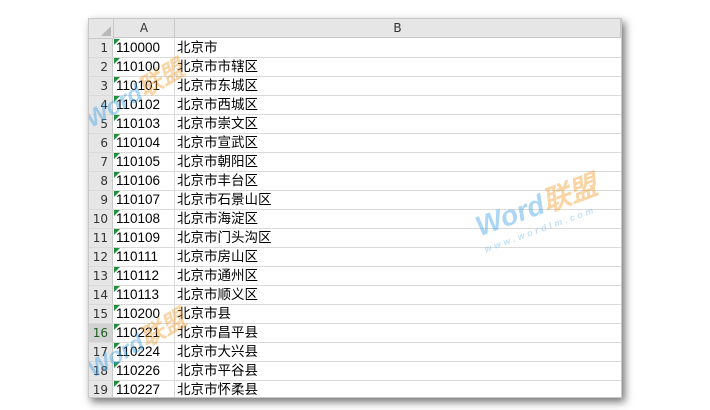 This screenshot has height=410, width=710. Describe the element at coordinates (101, 257) in the screenshot. I see `row-header: 12` at that location.